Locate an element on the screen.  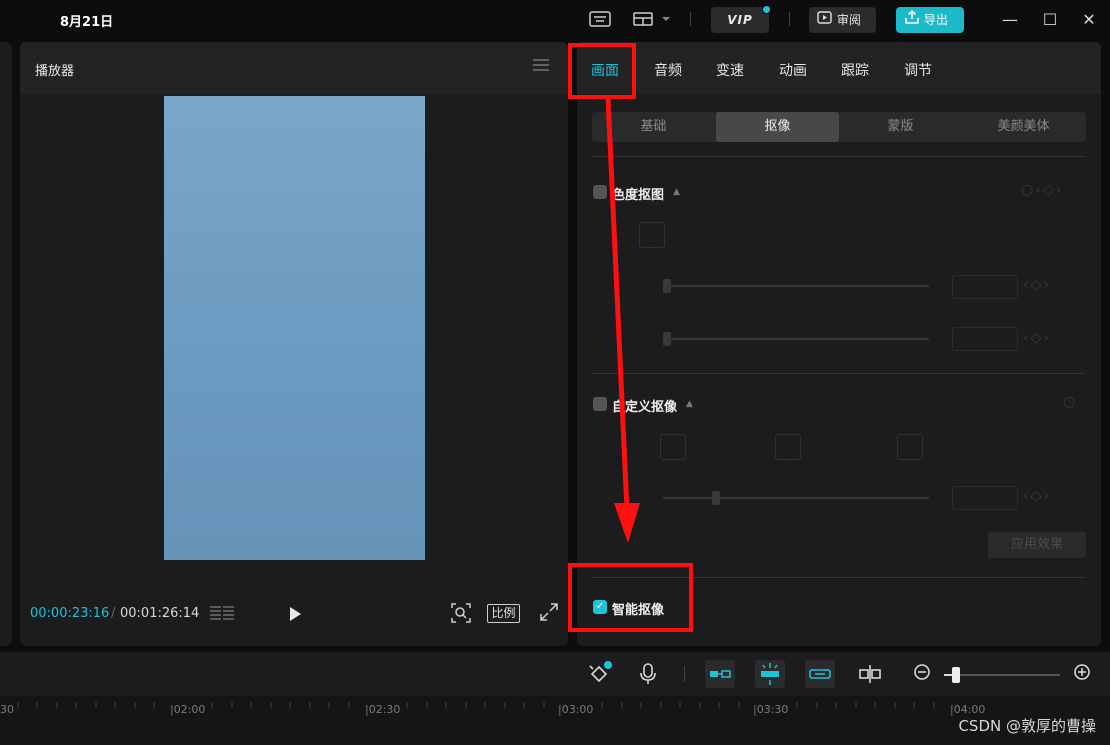
vip-button: VIP is located at coordinates (741, 19).